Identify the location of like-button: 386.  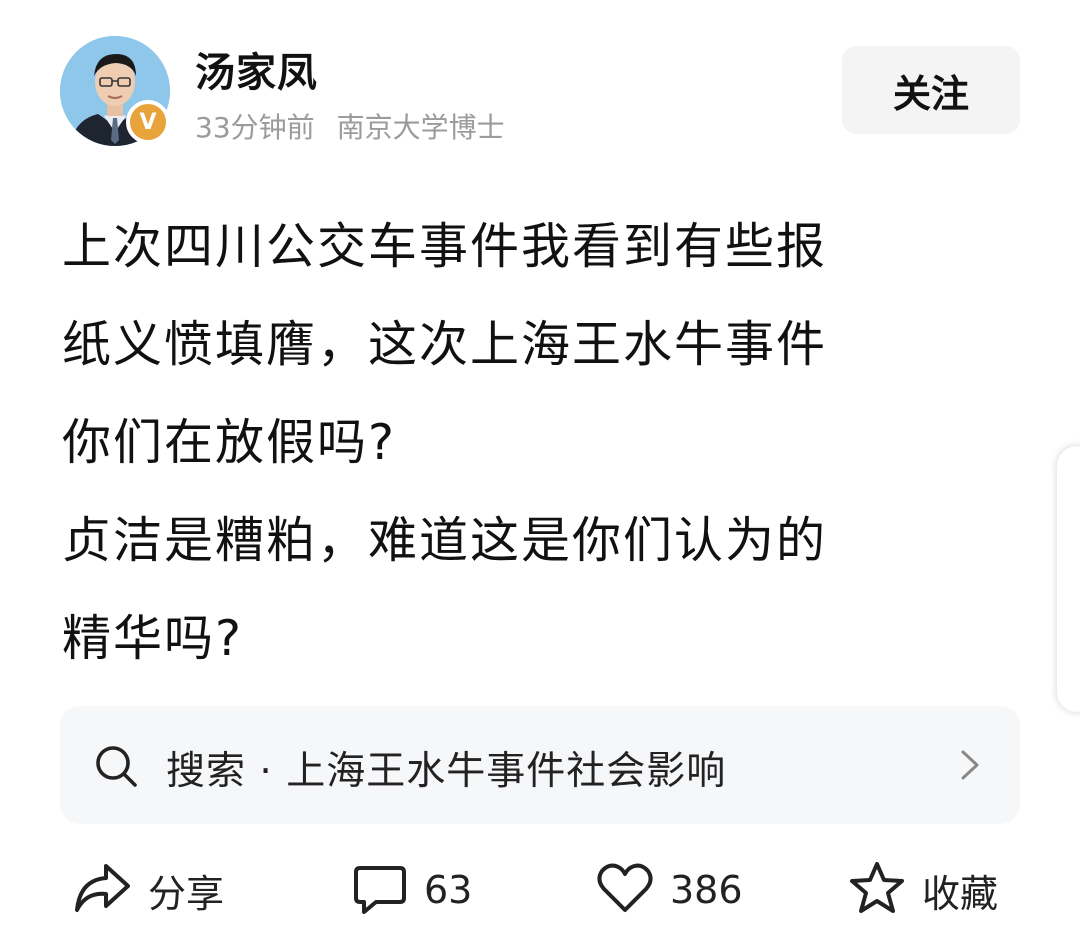
(669, 890).